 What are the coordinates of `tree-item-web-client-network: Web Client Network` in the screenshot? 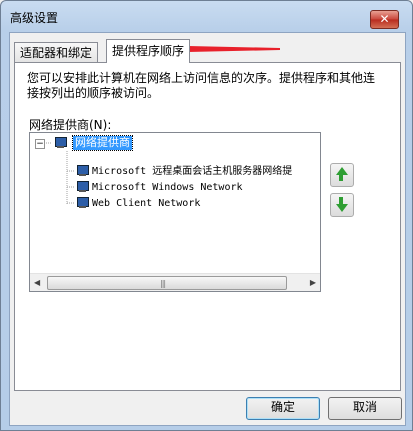 It's located at (146, 203).